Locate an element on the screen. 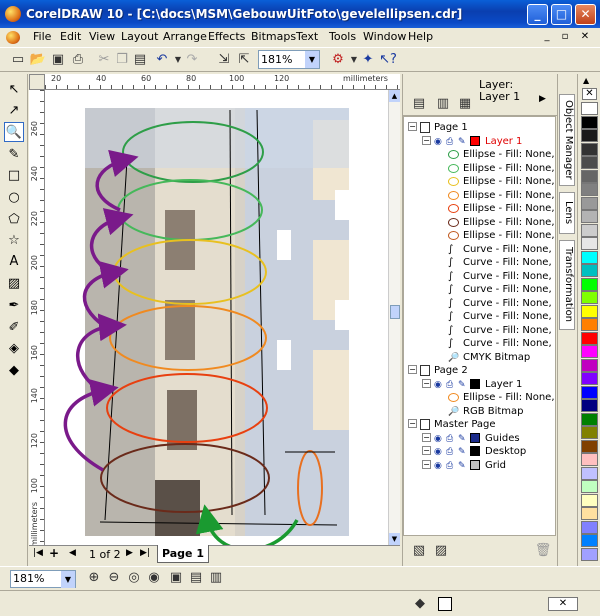  close-button: ✕ is located at coordinates (585, 14).